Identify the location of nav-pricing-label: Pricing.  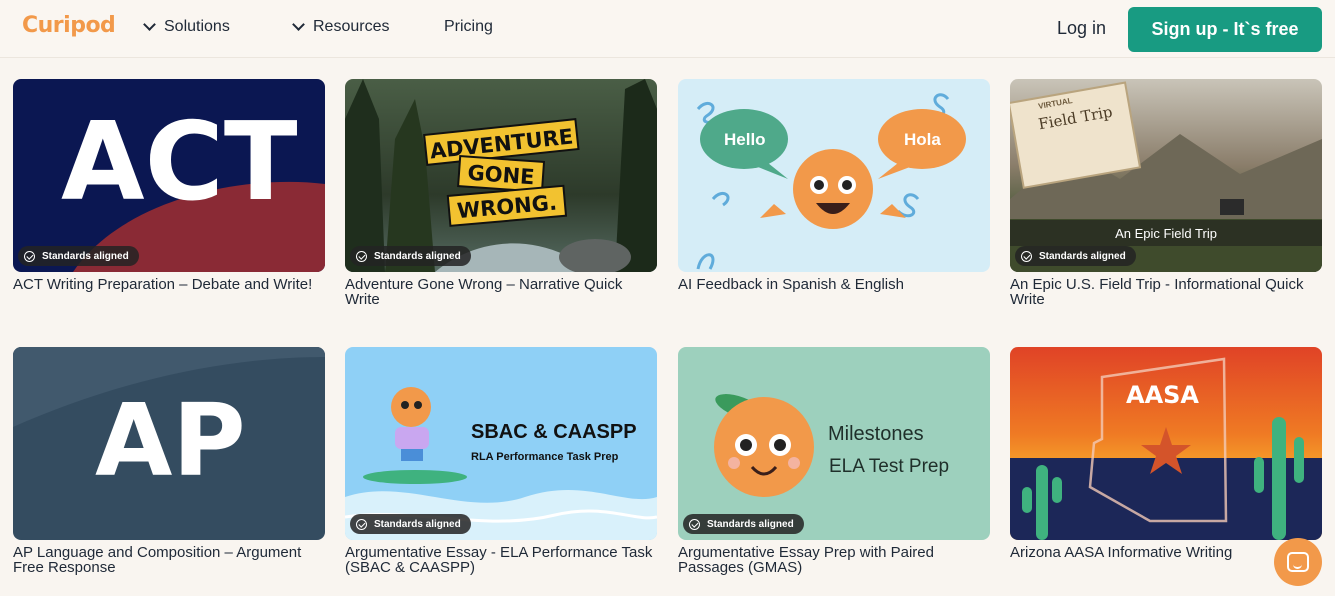
(468, 26).